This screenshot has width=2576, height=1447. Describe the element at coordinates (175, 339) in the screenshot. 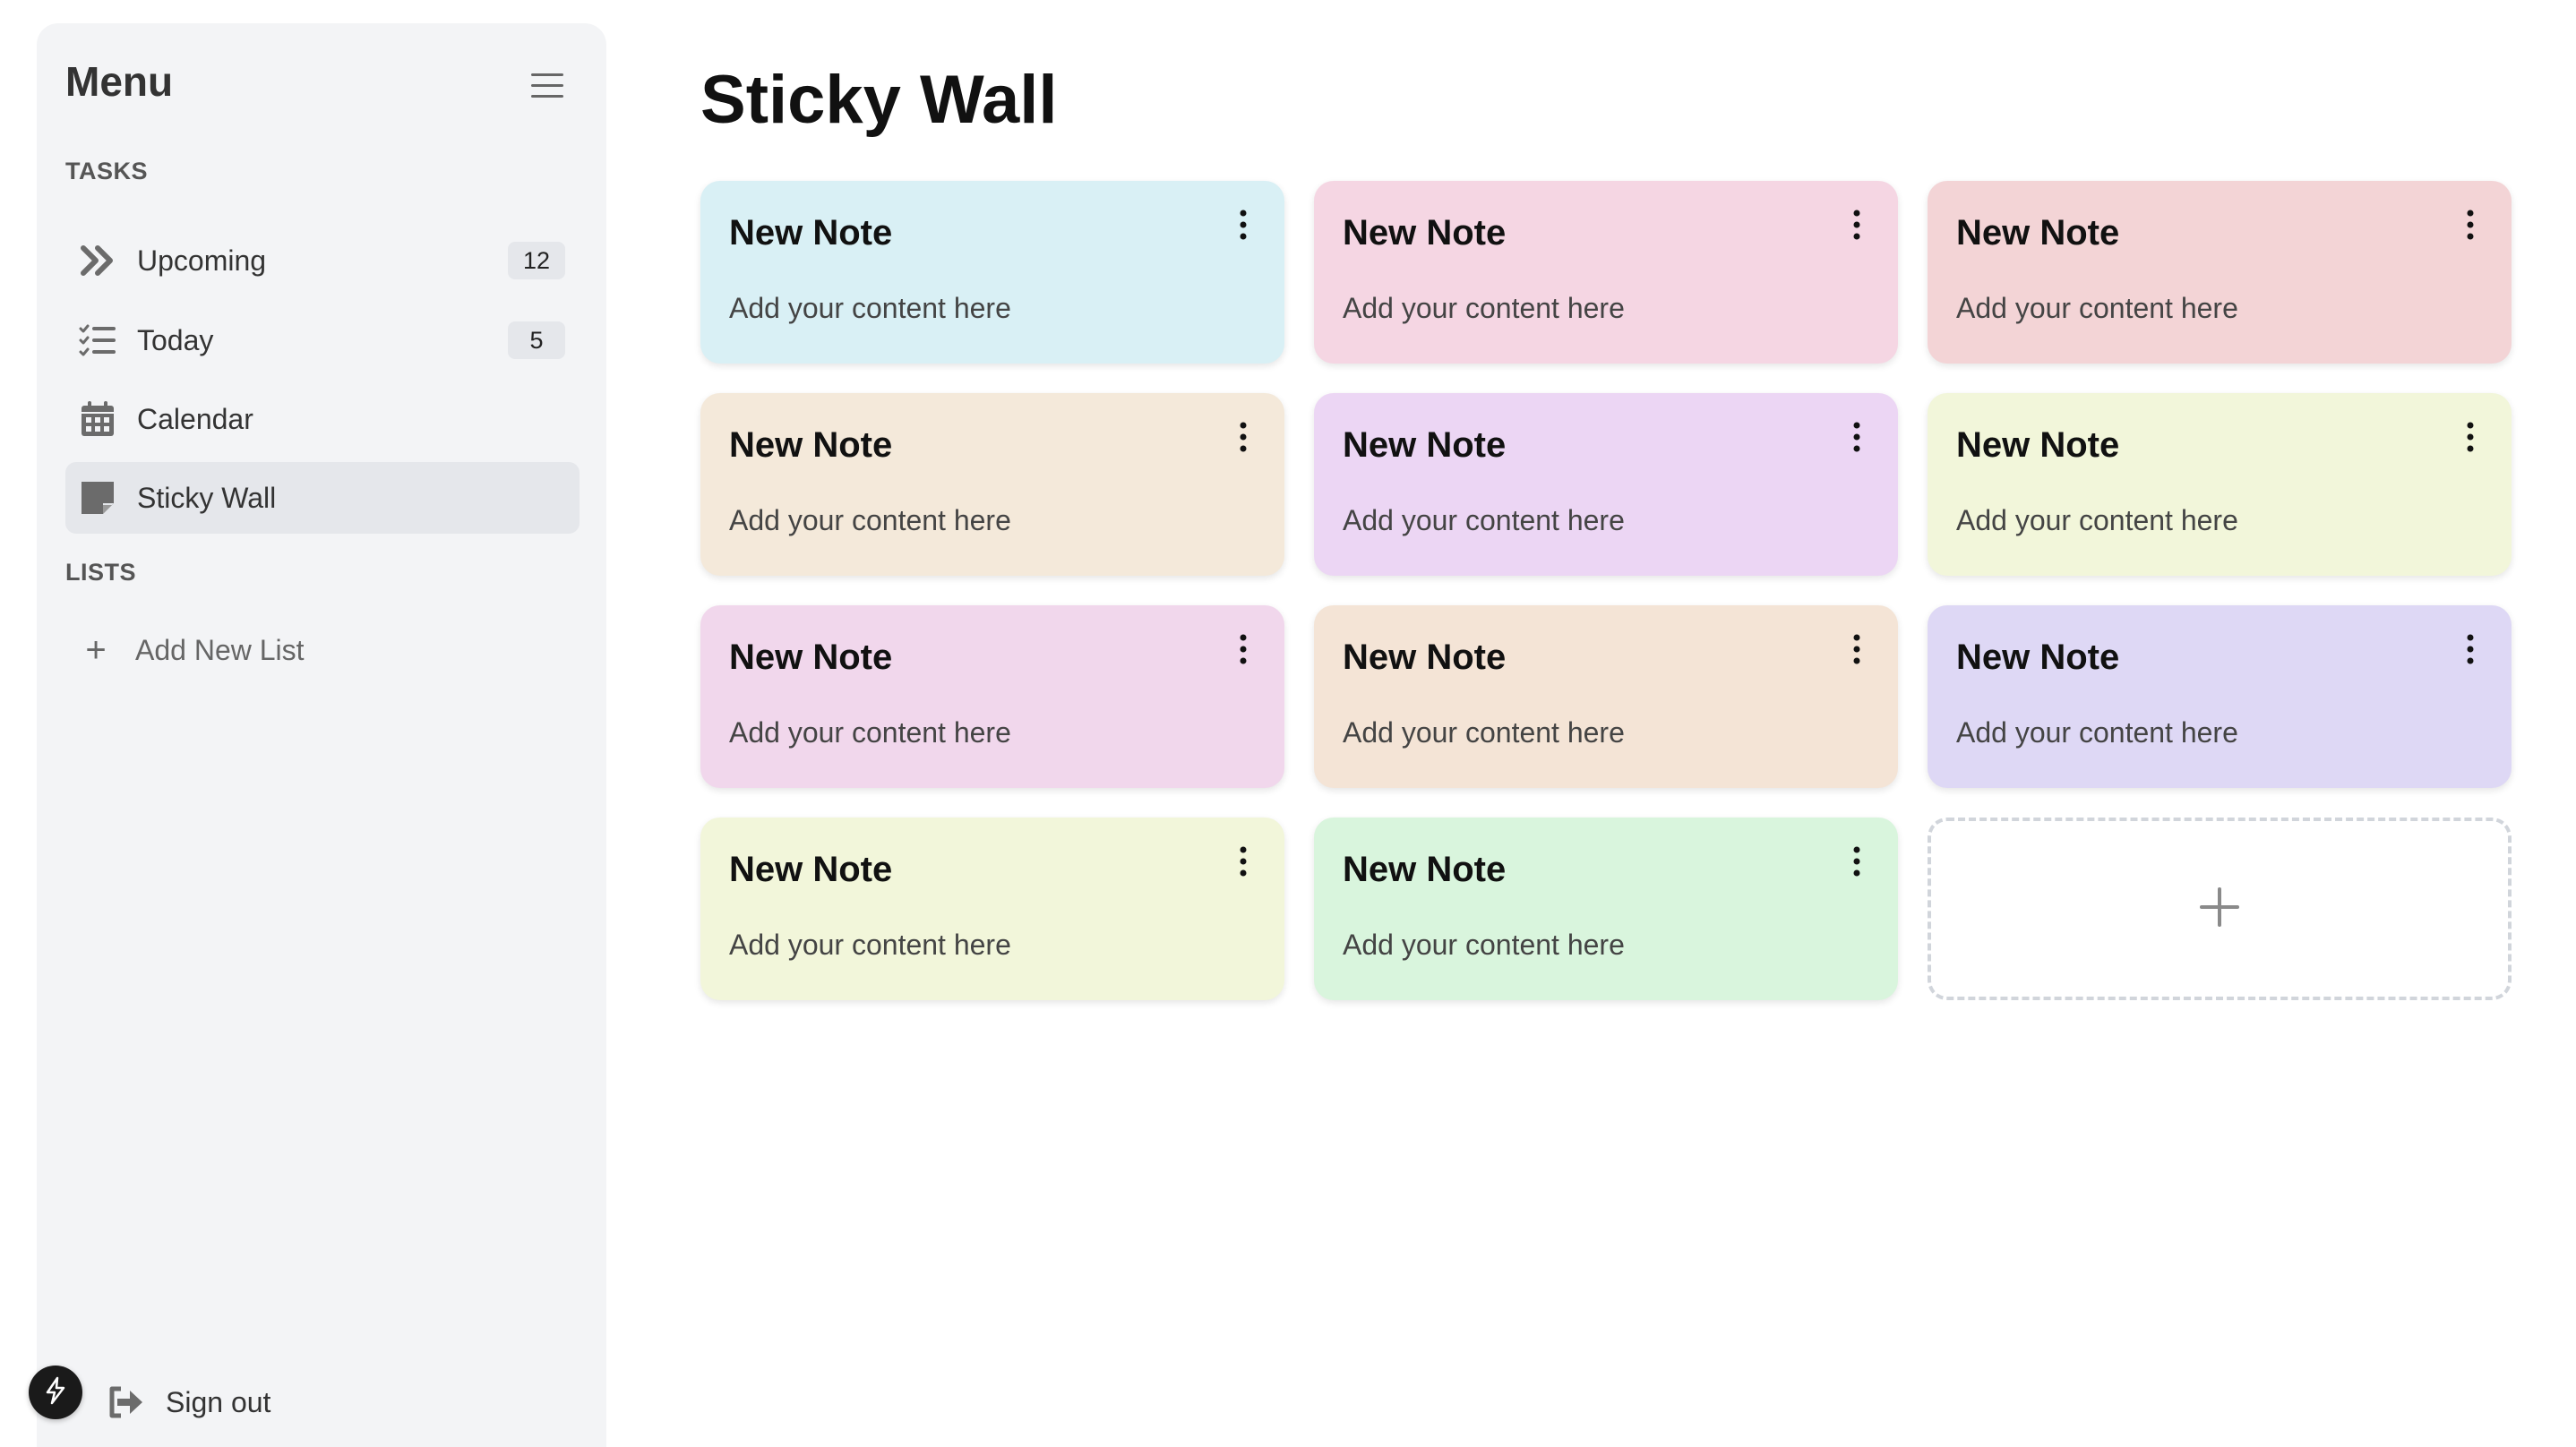

I see `sidebar-item-label: Today` at that location.